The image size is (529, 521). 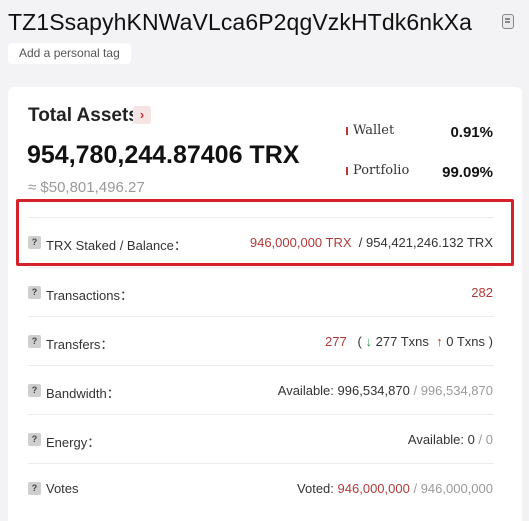 What do you see at coordinates (429, 242) in the screenshot?
I see `balance-amount: 954,421,246.132 TRX` at bounding box center [429, 242].